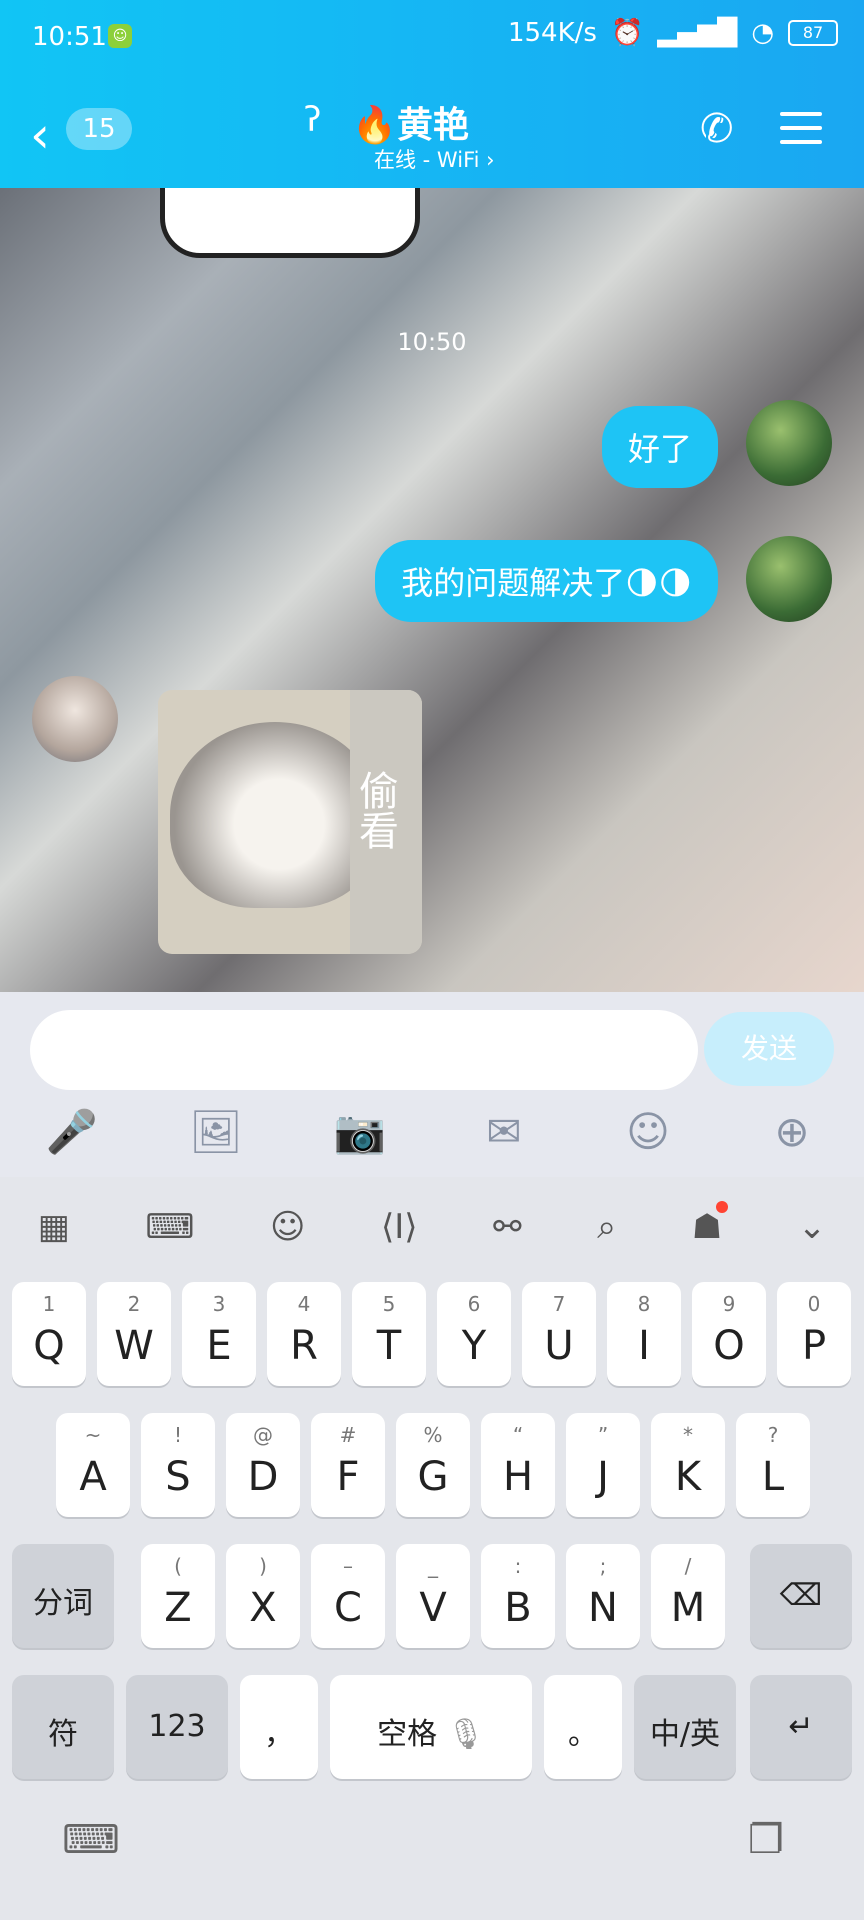 This screenshot has height=1920, width=864. Describe the element at coordinates (91, 1840) in the screenshot. I see `keyboard-switch-icon: ⌨` at that location.